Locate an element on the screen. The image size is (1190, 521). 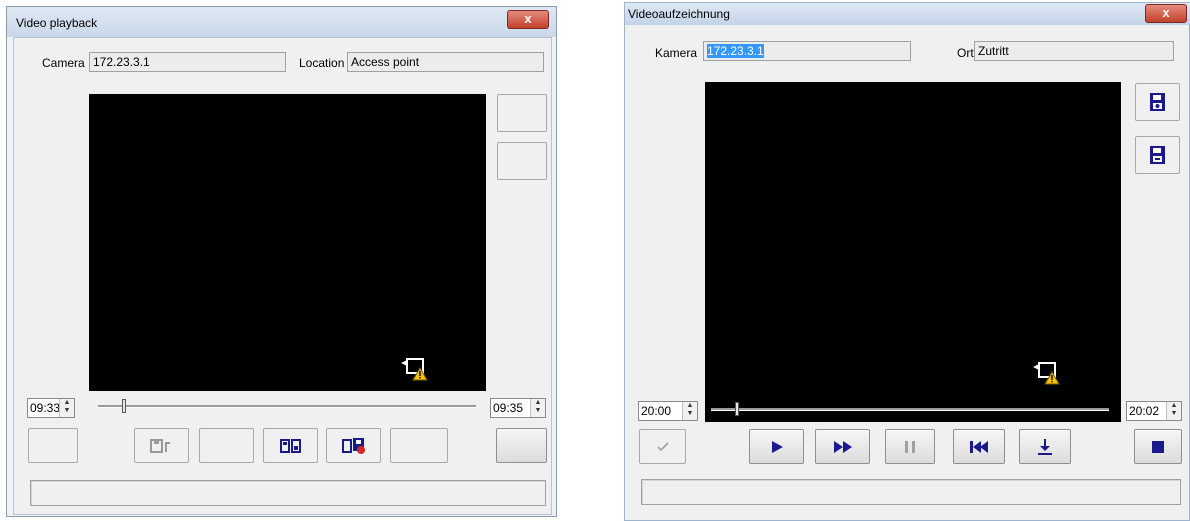
camera-value: 172.23.3.1 is located at coordinates (735, 51).